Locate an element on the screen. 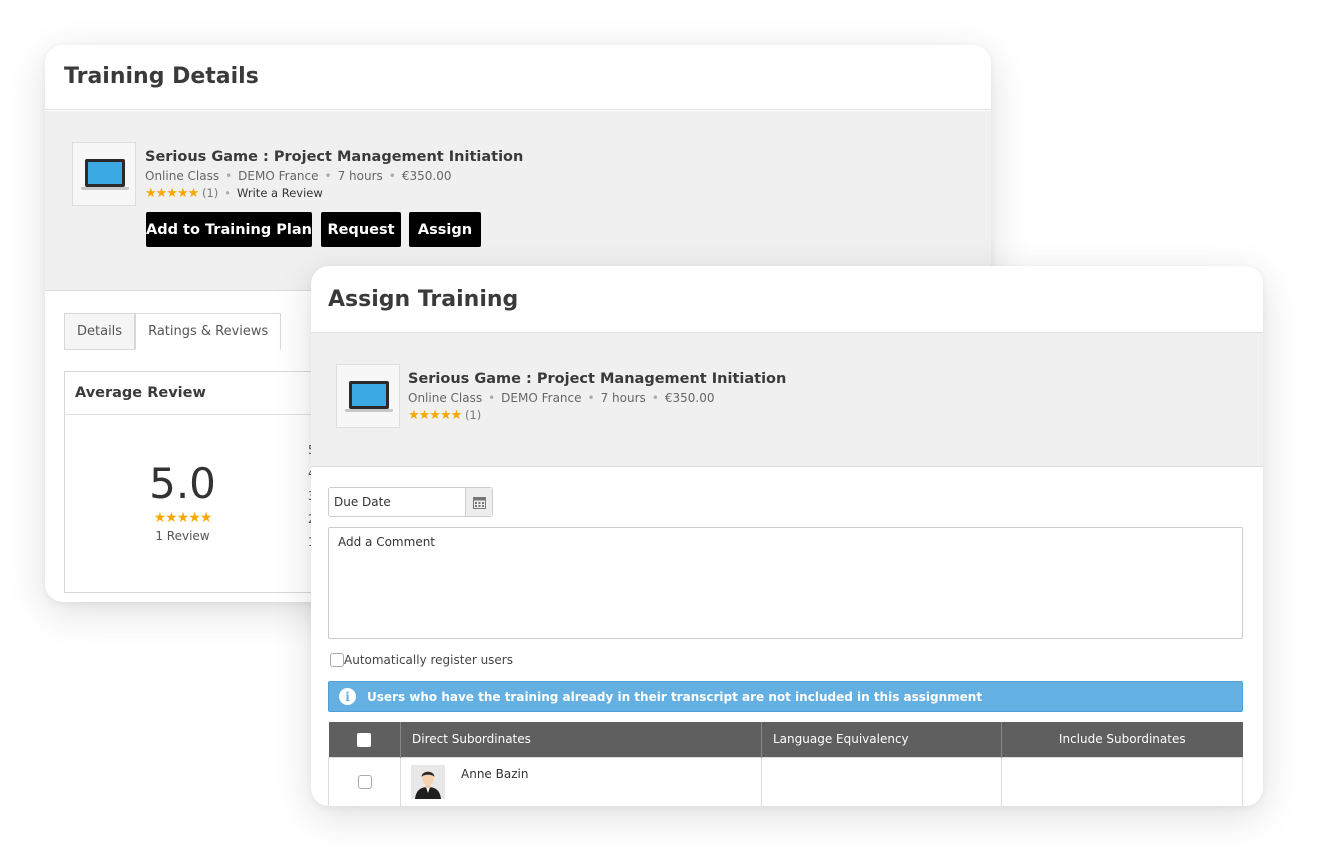 The width and height of the screenshot is (1318, 863). select-all-checkbox is located at coordinates (364, 739).